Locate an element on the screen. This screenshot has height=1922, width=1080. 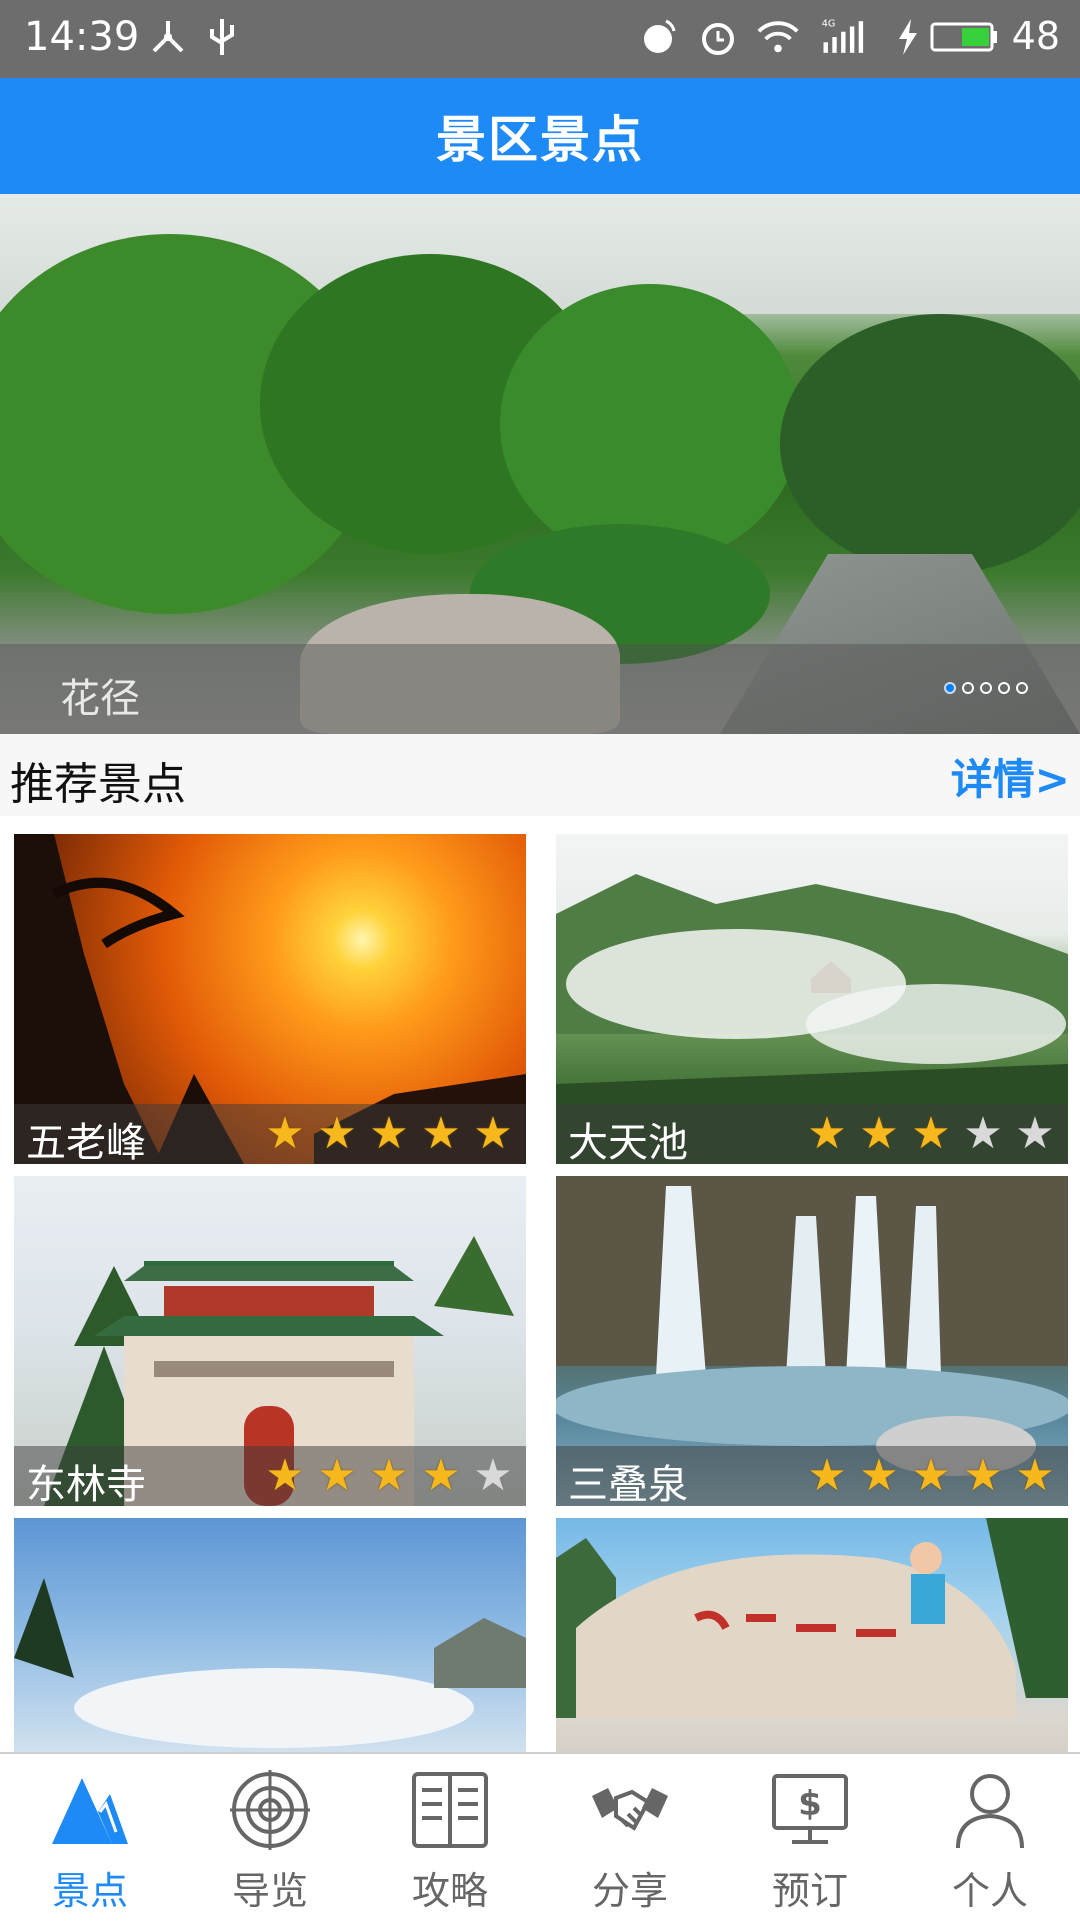
nav-label: 导览 is located at coordinates (269, 1891).